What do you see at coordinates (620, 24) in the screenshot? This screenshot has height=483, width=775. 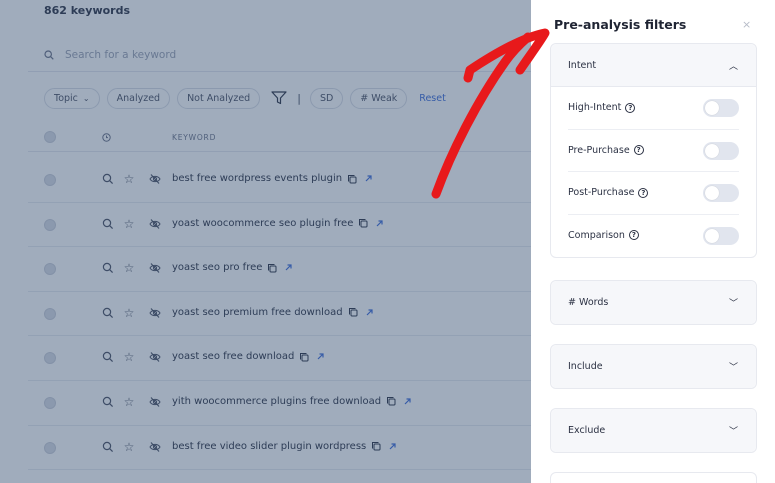 I see `drawer-title: Pre-analysis filters` at bounding box center [620, 24].